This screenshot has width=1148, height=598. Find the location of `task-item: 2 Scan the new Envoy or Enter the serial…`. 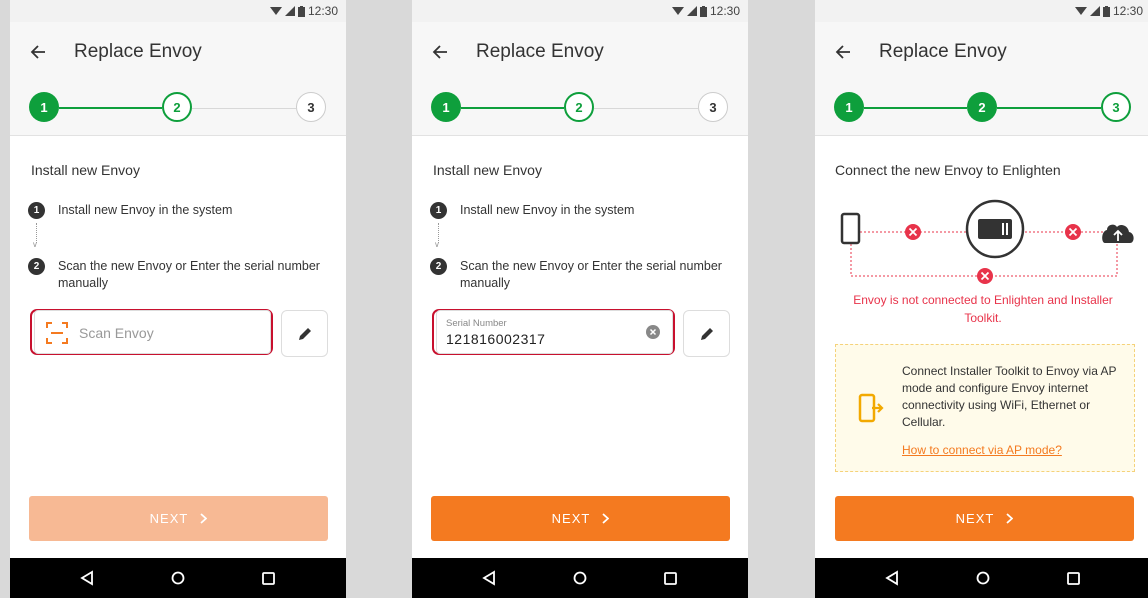

task-item: 2 Scan the new Envoy or Enter the serial… is located at coordinates (582, 275).